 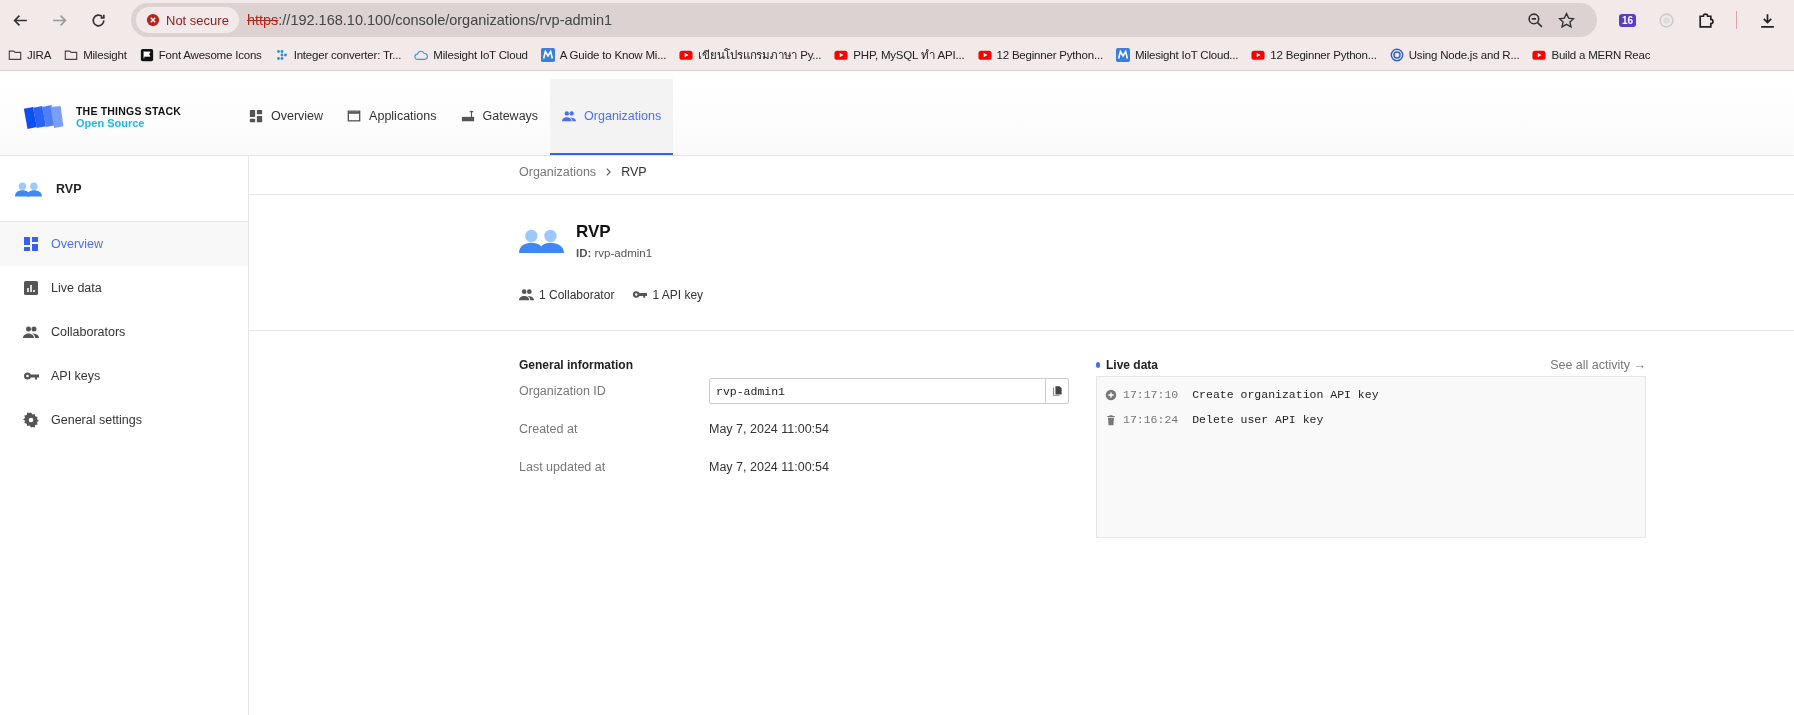 I want to click on see-all-activity-link: See all activity →, so click(x=1598, y=365).